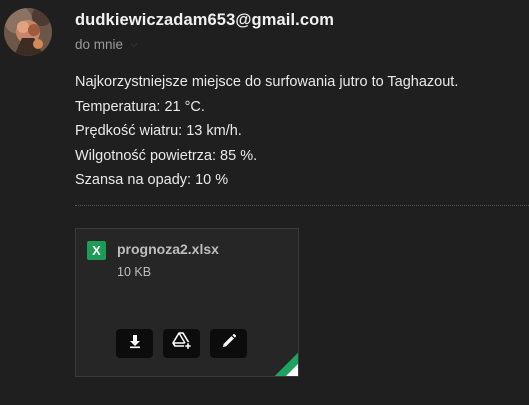 Image resolution: width=529 pixels, height=405 pixels. I want to click on spreadsheet-icon: X, so click(96, 250).